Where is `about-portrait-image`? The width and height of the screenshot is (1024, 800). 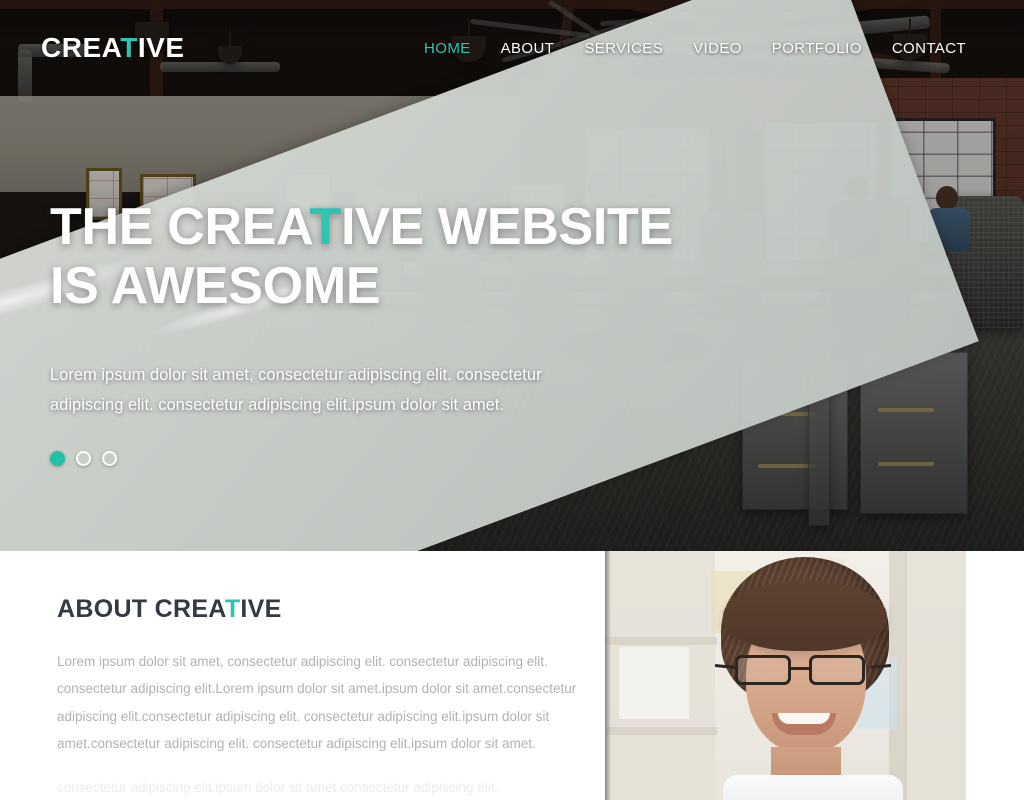 about-portrait-image is located at coordinates (785, 675).